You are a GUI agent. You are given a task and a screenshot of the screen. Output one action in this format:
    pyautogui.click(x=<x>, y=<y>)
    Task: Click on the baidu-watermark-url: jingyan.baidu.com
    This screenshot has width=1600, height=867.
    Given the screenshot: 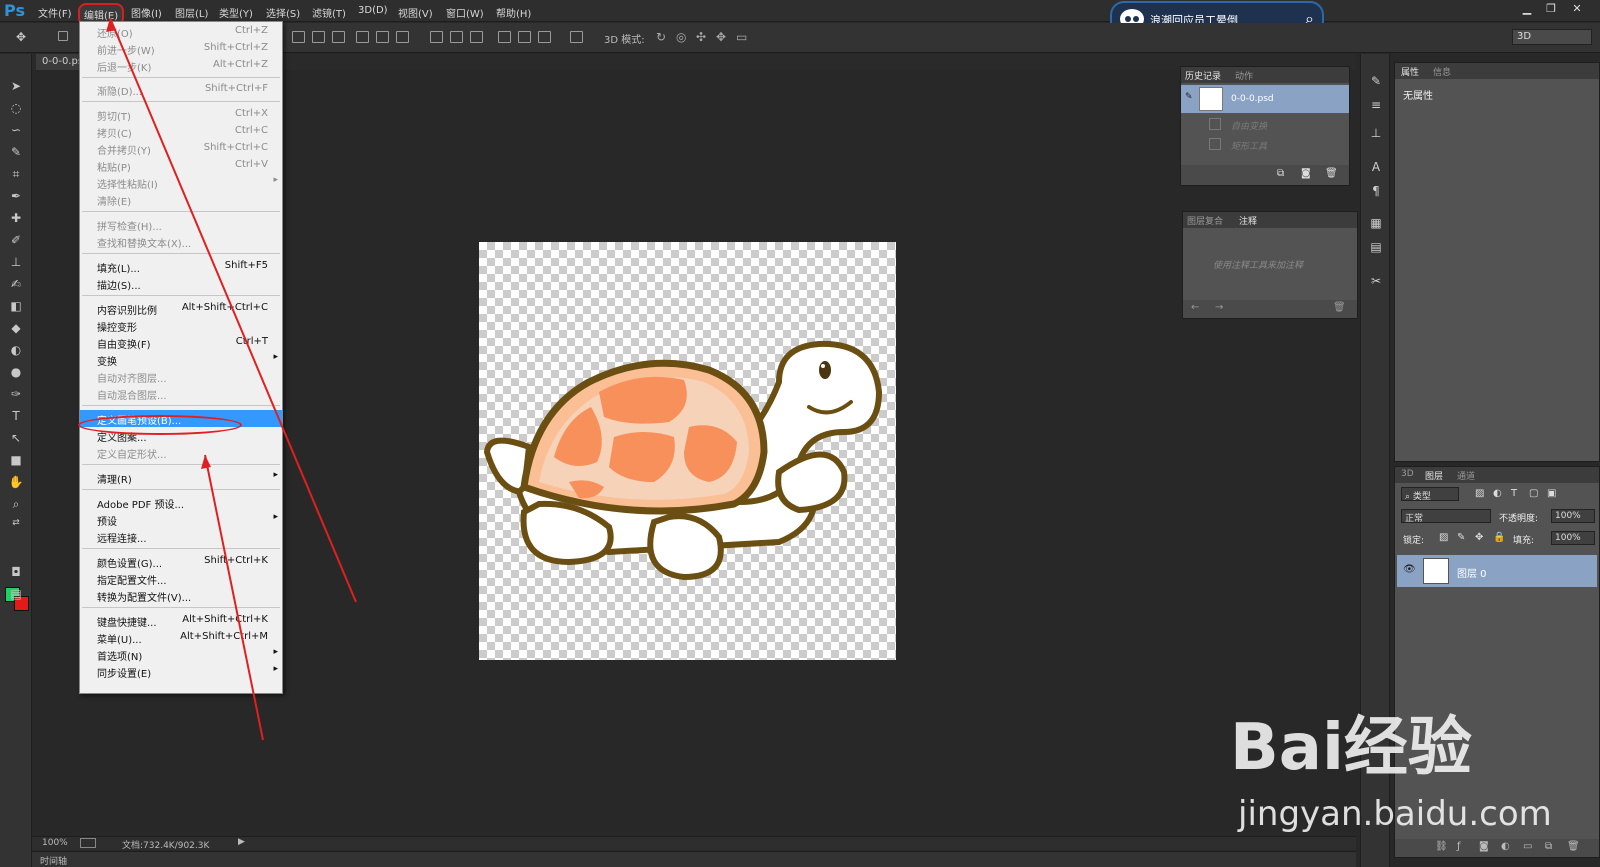 What is the action you would take?
    pyautogui.click(x=1395, y=814)
    